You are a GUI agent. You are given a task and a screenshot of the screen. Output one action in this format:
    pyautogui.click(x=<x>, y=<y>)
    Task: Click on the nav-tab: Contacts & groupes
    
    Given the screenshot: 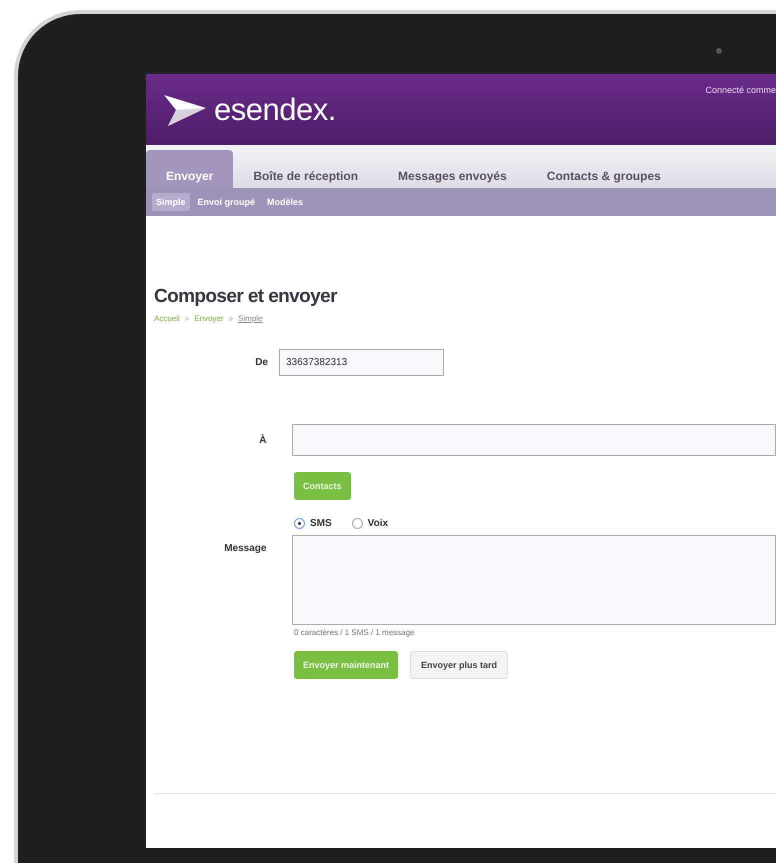 What is the action you would take?
    pyautogui.click(x=603, y=169)
    